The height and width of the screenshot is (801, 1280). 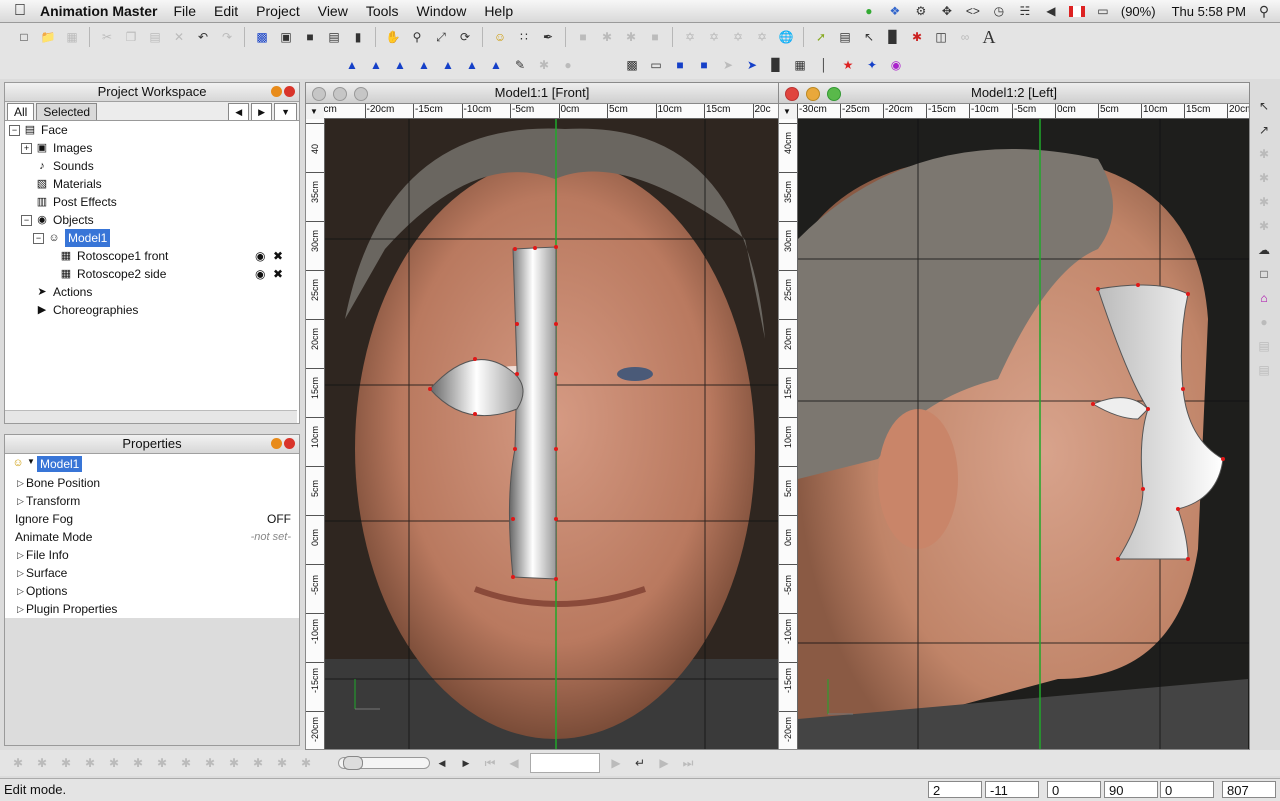 What do you see at coordinates (448, 65) in the screenshot?
I see `bone-tool-5-icon: ▲` at bounding box center [448, 65].